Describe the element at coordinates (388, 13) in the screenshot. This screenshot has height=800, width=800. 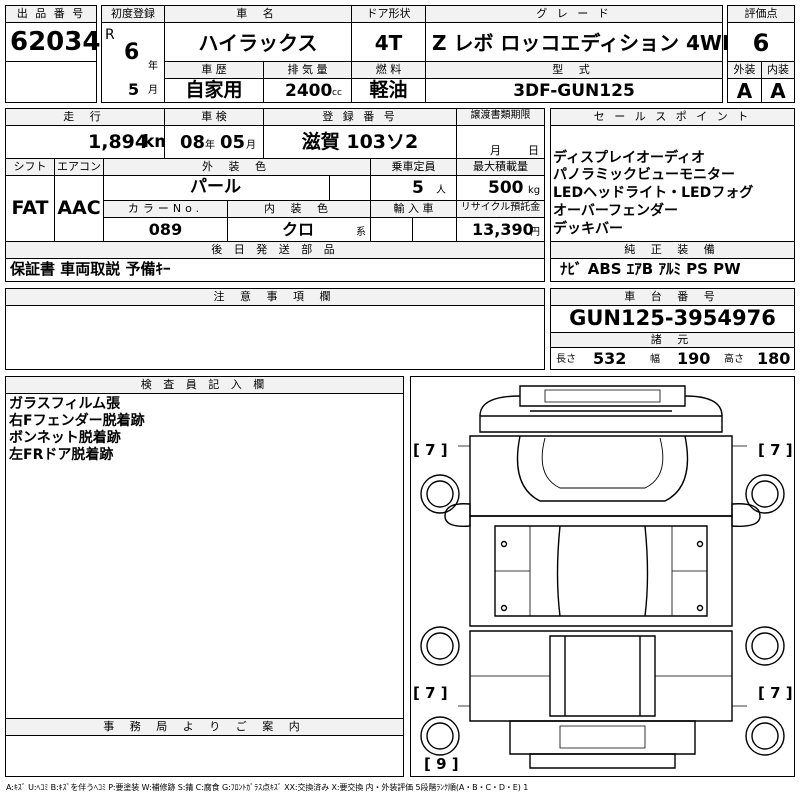
I see `doors-label: ドア形状` at that location.